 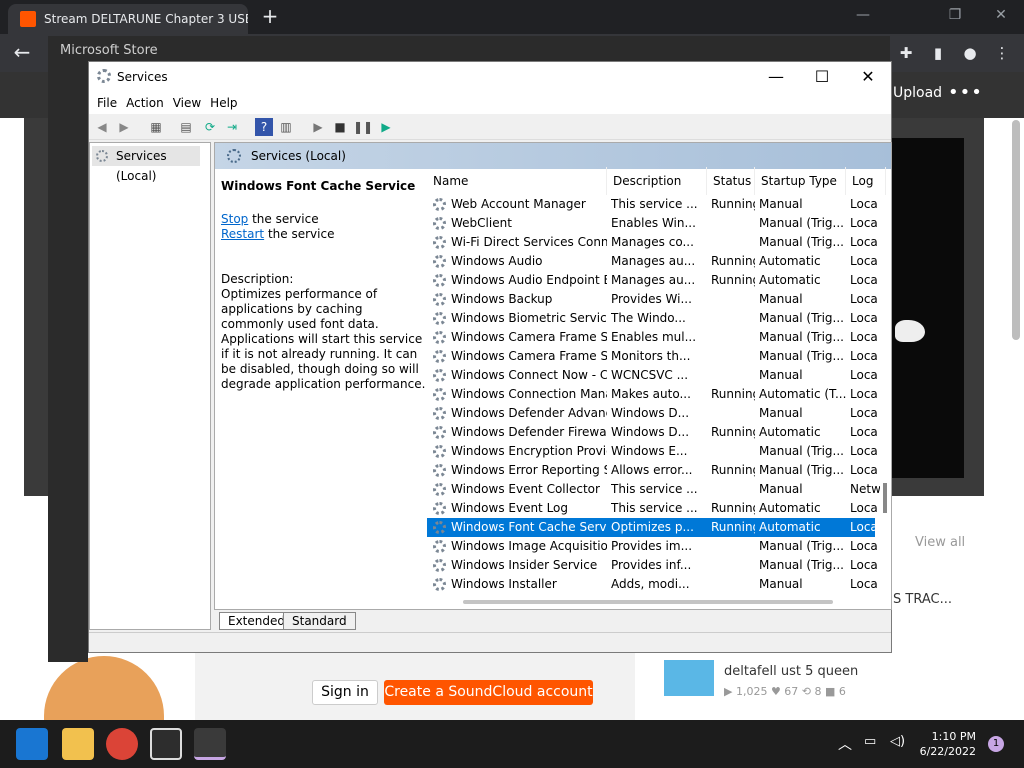 I want to click on restart-service-icon: ▶, so click(x=386, y=127).